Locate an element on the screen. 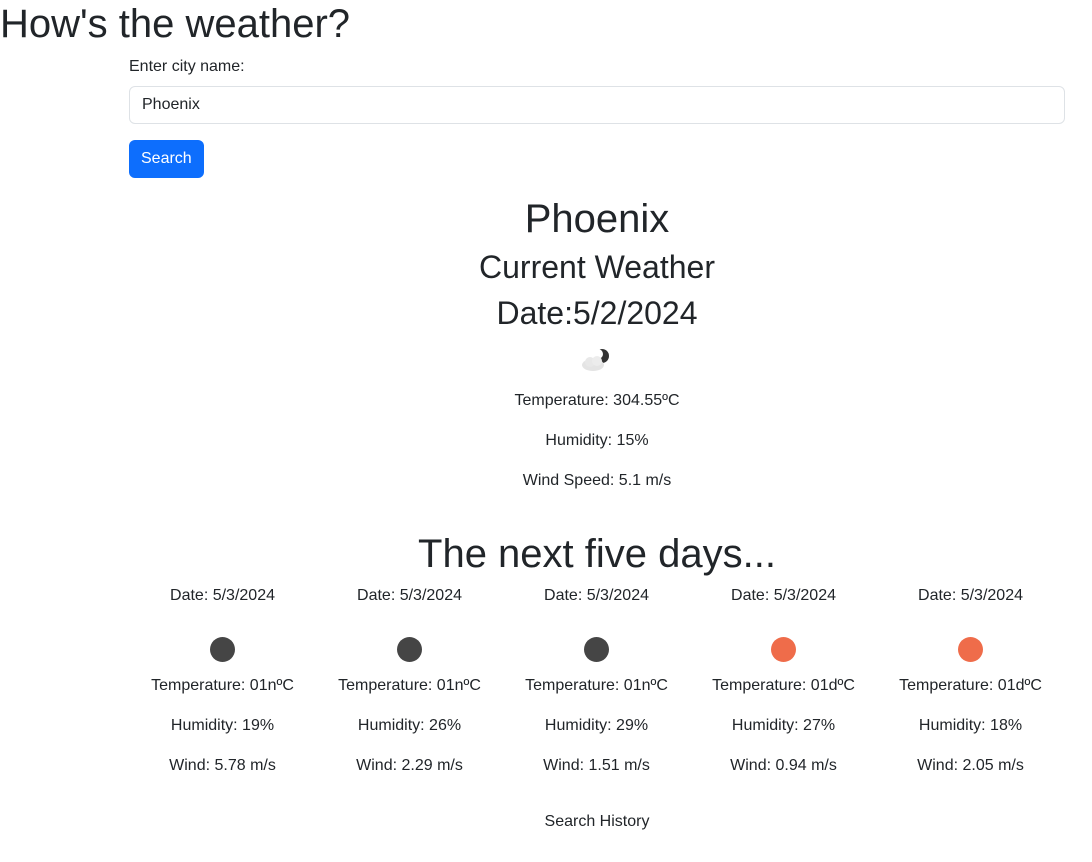 The image size is (1092, 862). city-search-input is located at coordinates (597, 105).